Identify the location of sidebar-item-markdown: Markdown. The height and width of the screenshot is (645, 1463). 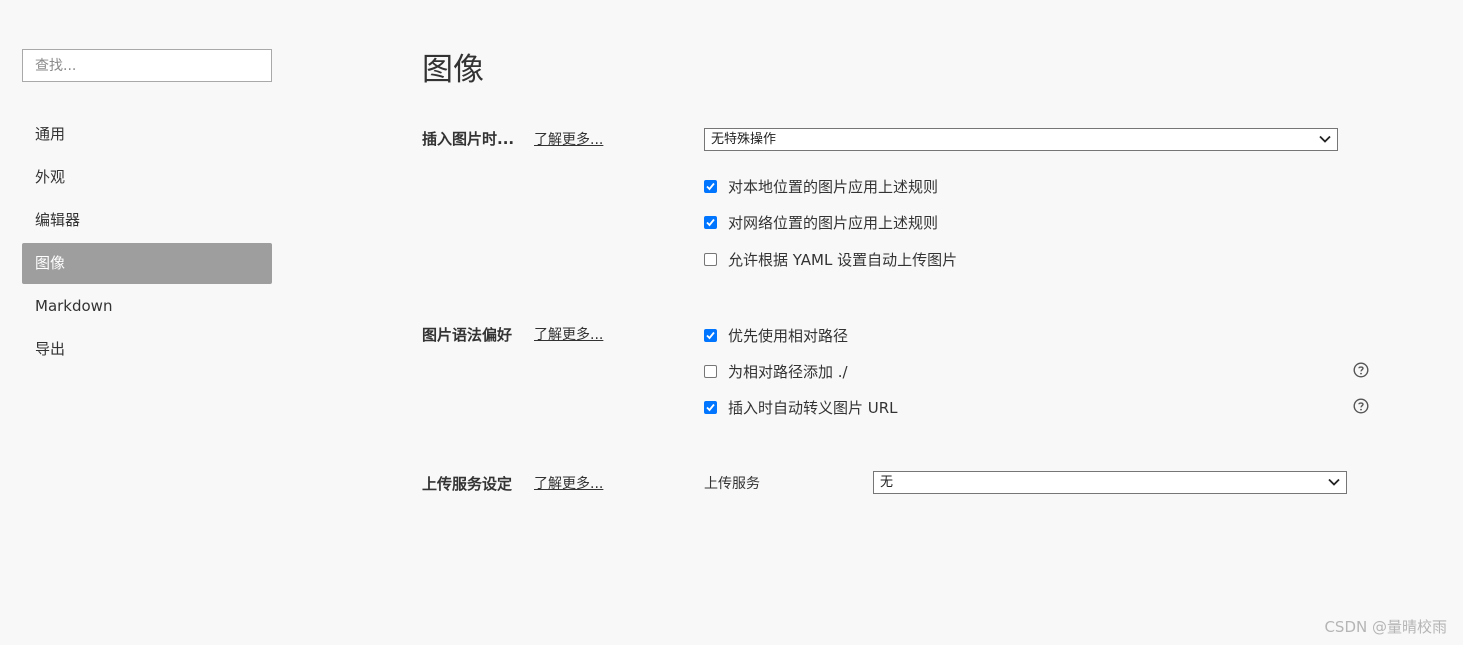
(147, 306).